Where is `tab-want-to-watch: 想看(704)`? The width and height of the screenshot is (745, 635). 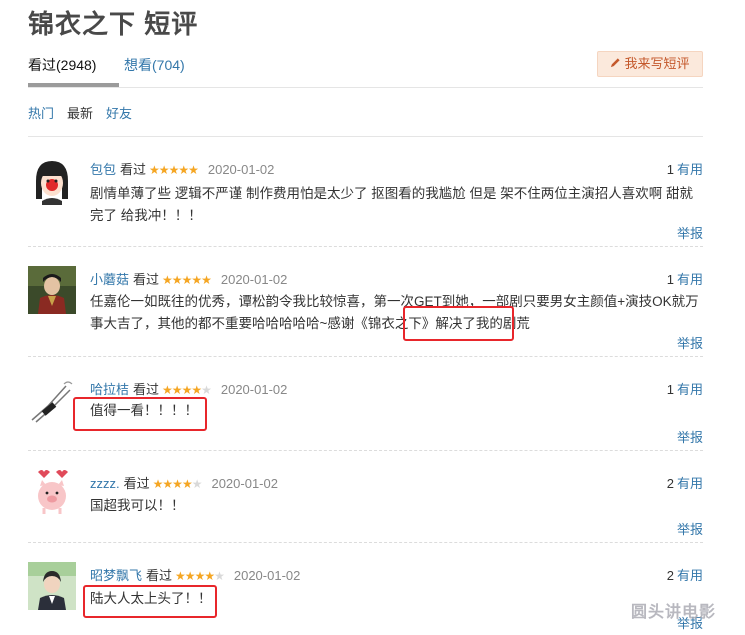 tab-want-to-watch: 想看(704) is located at coordinates (154, 65).